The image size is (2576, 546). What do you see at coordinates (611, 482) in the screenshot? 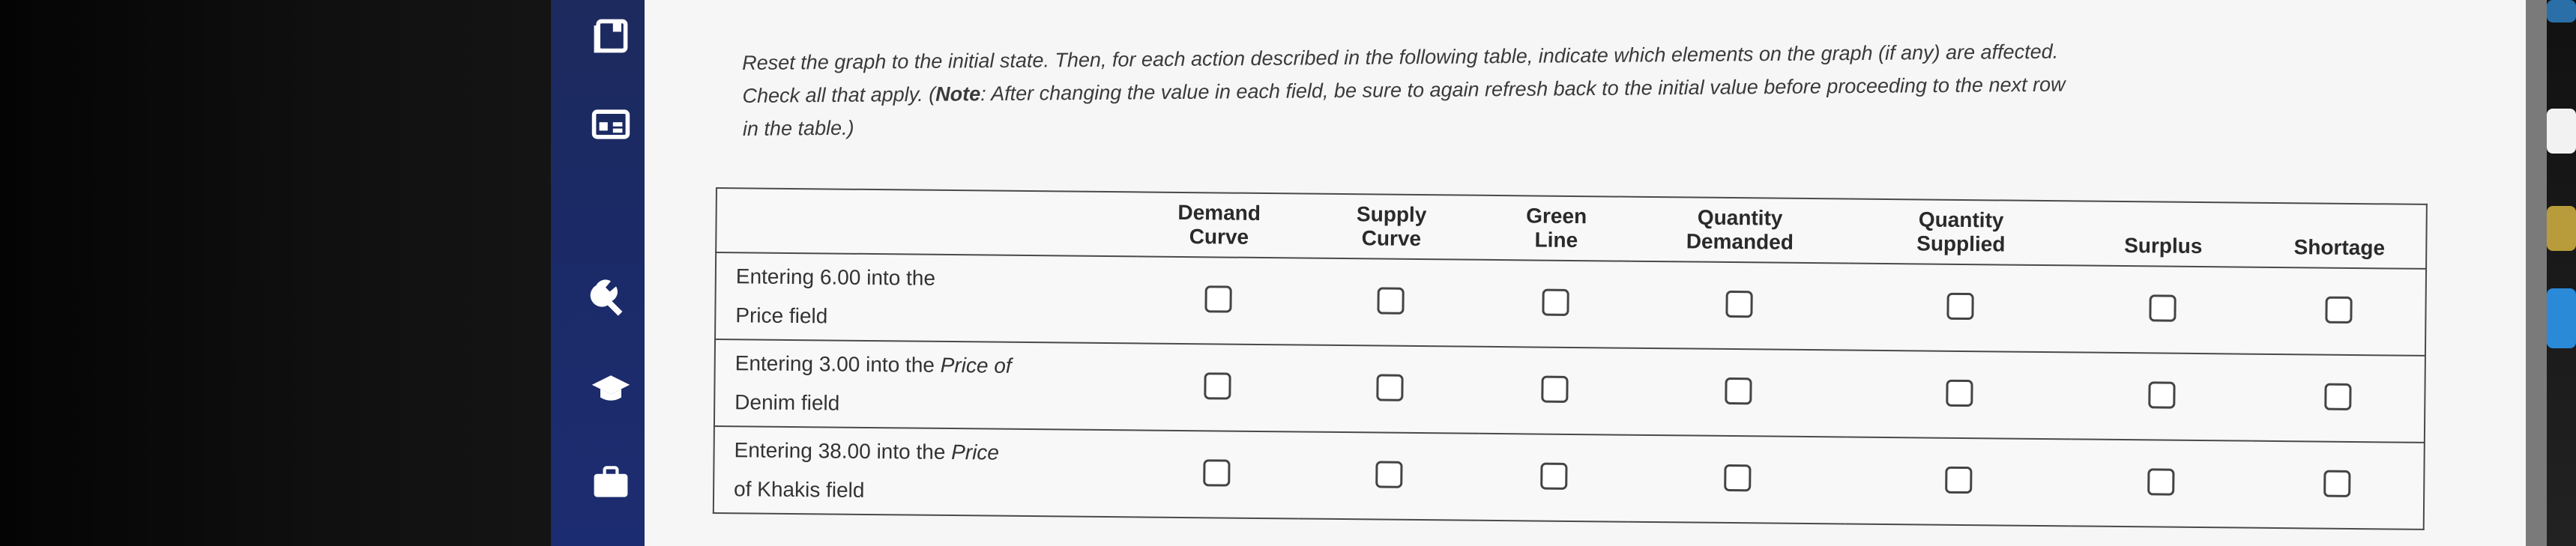
I see `briefcase-icon` at bounding box center [611, 482].